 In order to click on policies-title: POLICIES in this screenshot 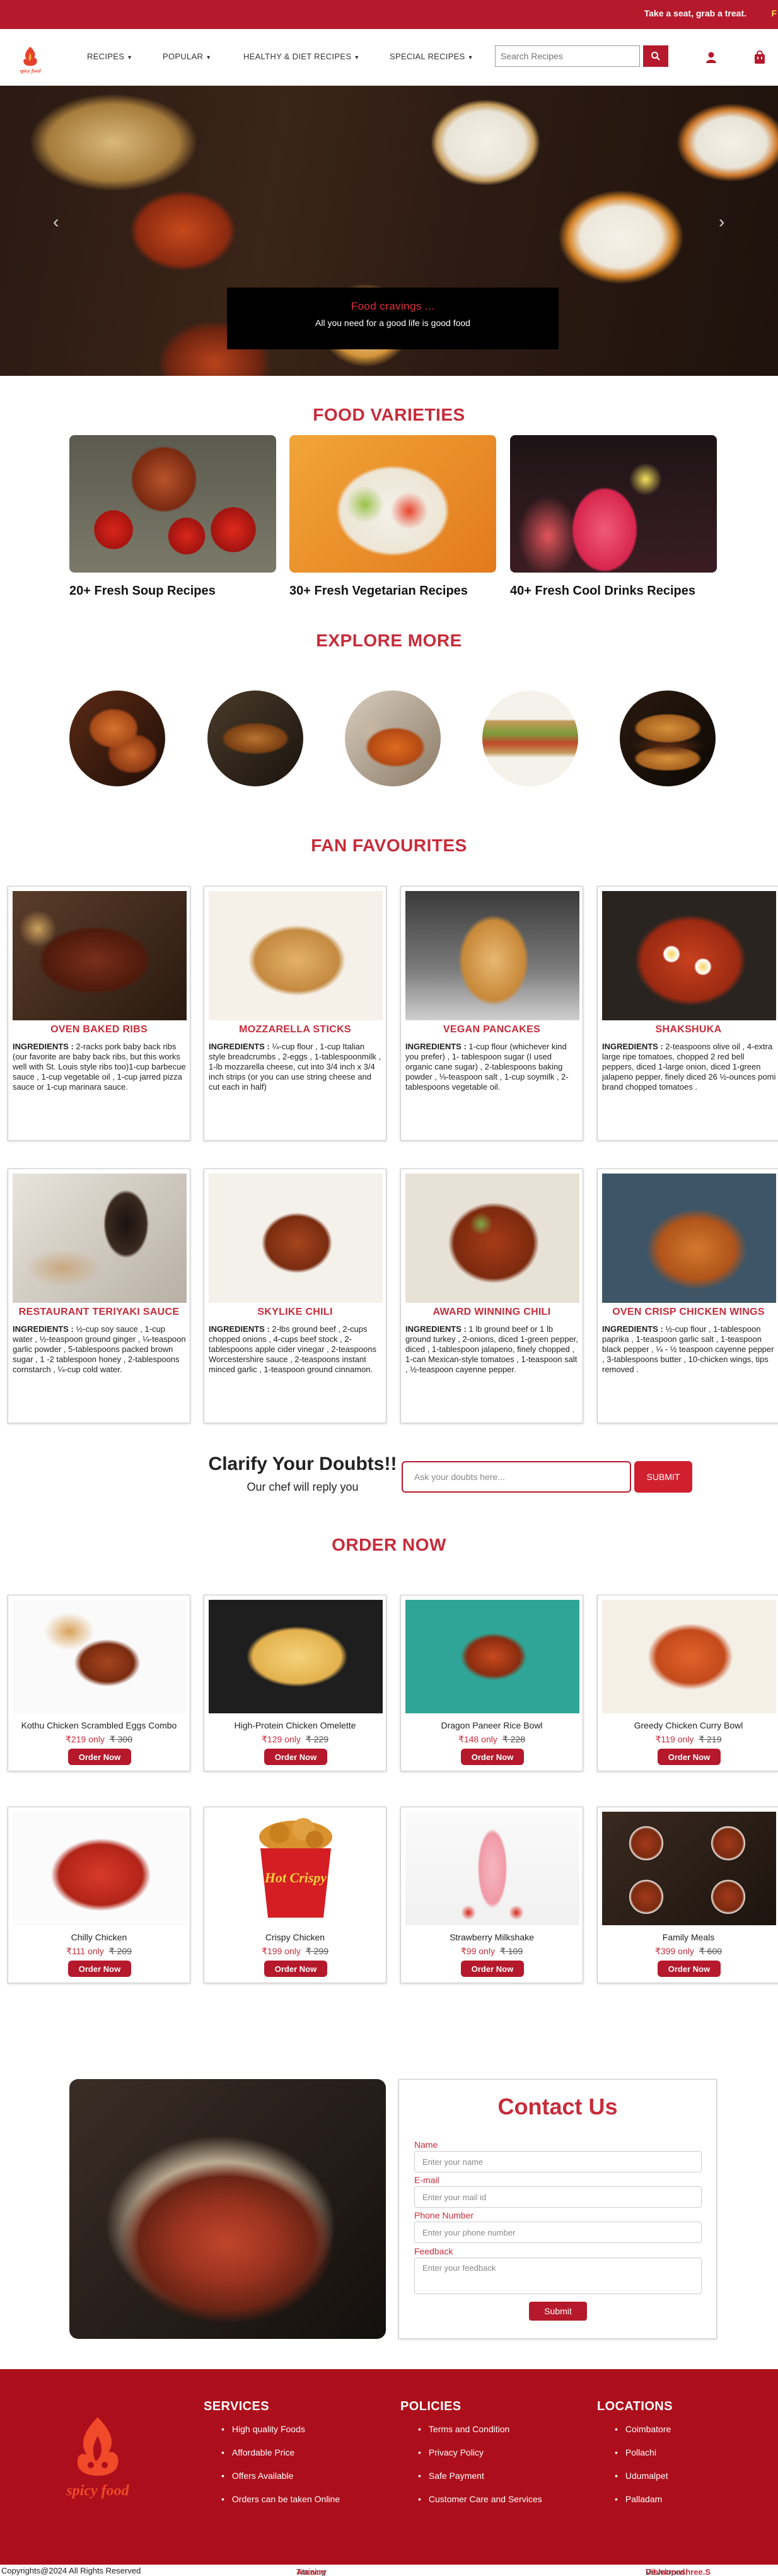, I will do `click(431, 2406)`.